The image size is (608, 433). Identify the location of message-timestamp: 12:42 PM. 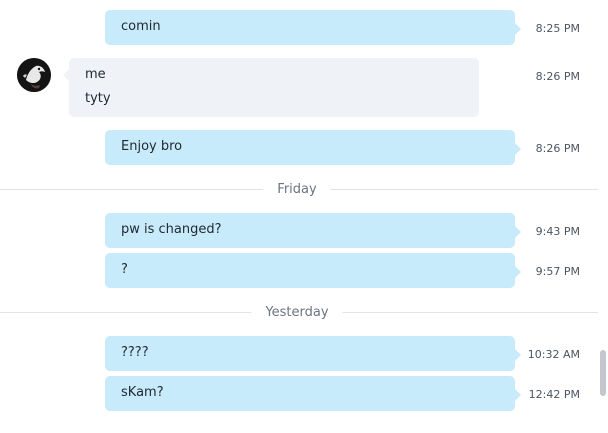
(554, 394).